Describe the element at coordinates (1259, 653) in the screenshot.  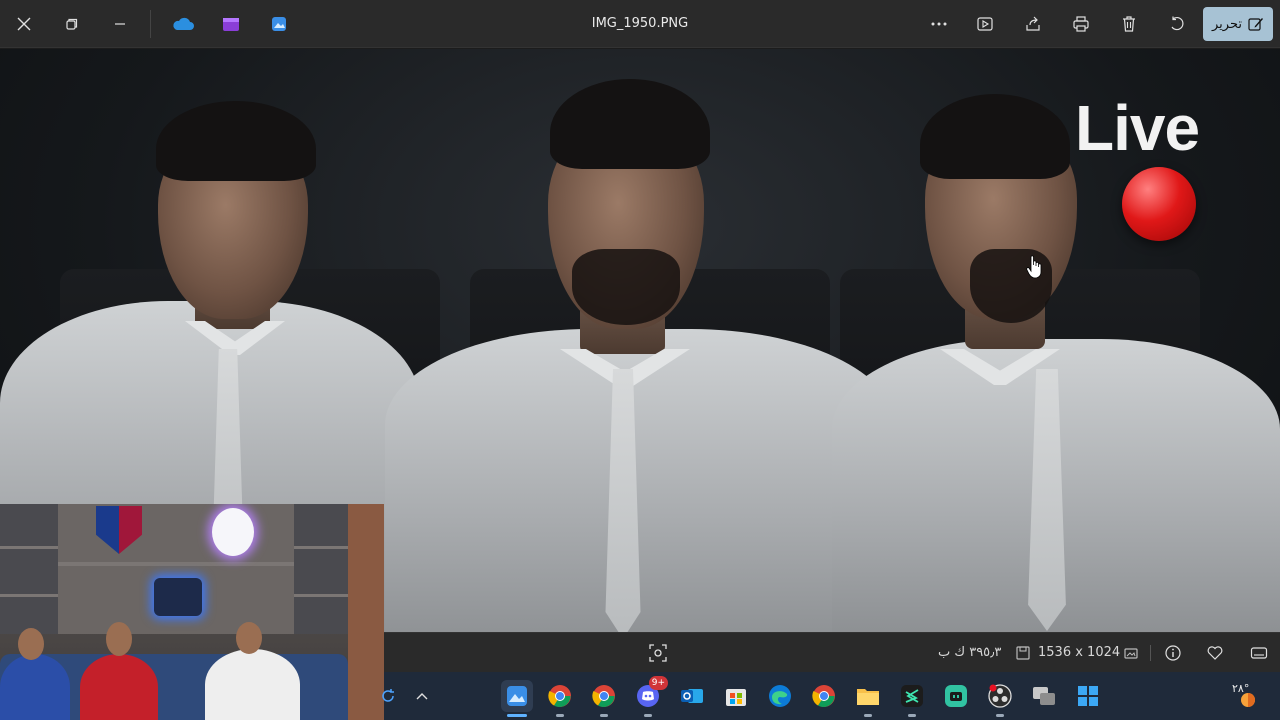
I see `filmstrip-icon` at that location.